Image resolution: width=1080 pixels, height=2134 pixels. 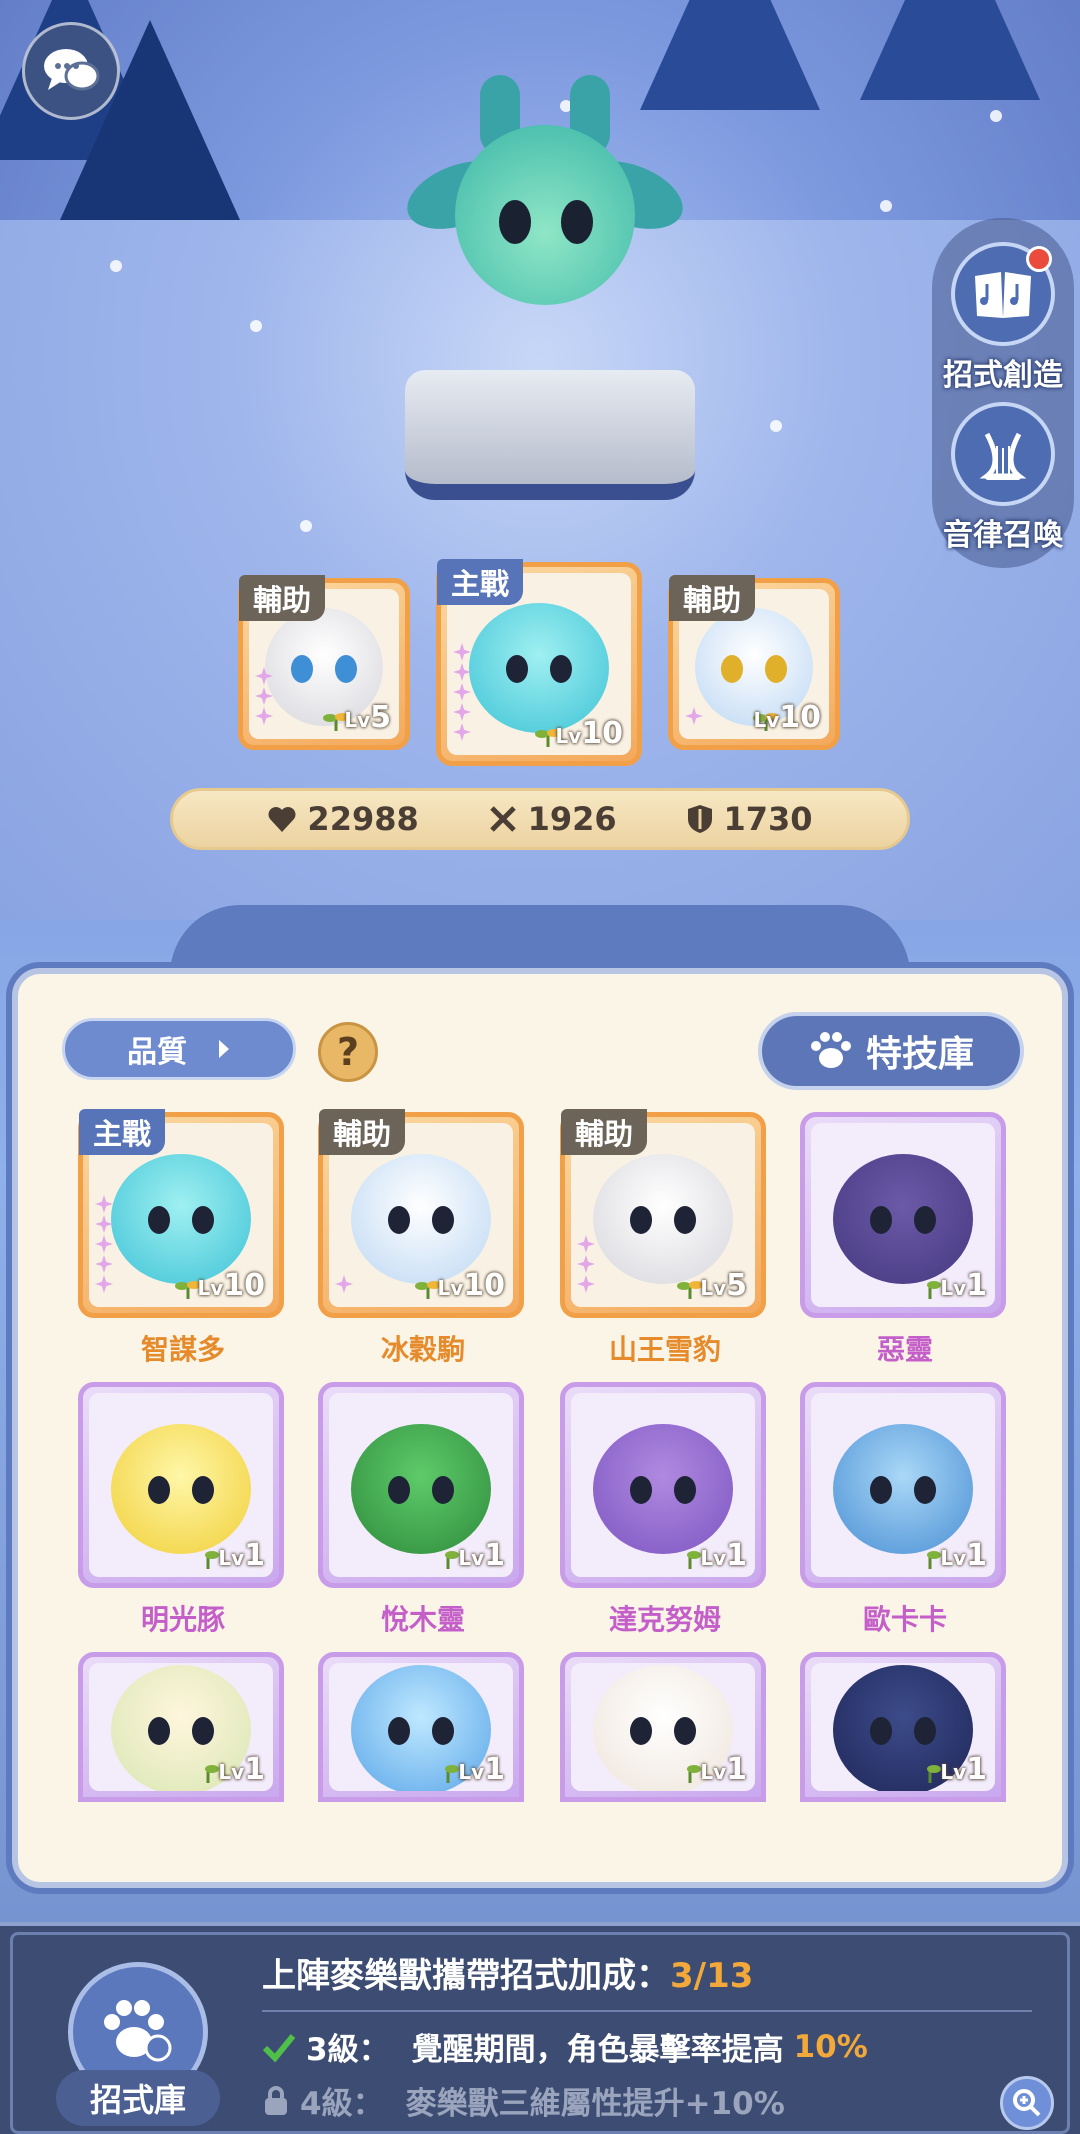 I want to click on team-slot-1: Lv5 輔助, so click(x=324, y=662).